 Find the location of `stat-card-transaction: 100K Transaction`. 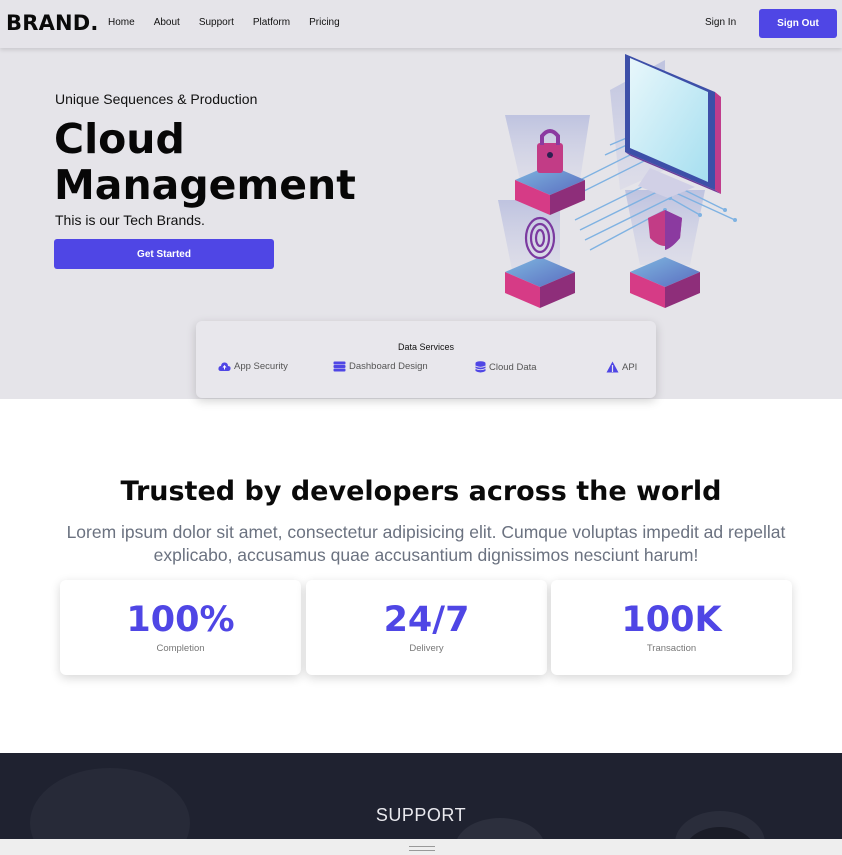

stat-card-transaction: 100K Transaction is located at coordinates (671, 627).